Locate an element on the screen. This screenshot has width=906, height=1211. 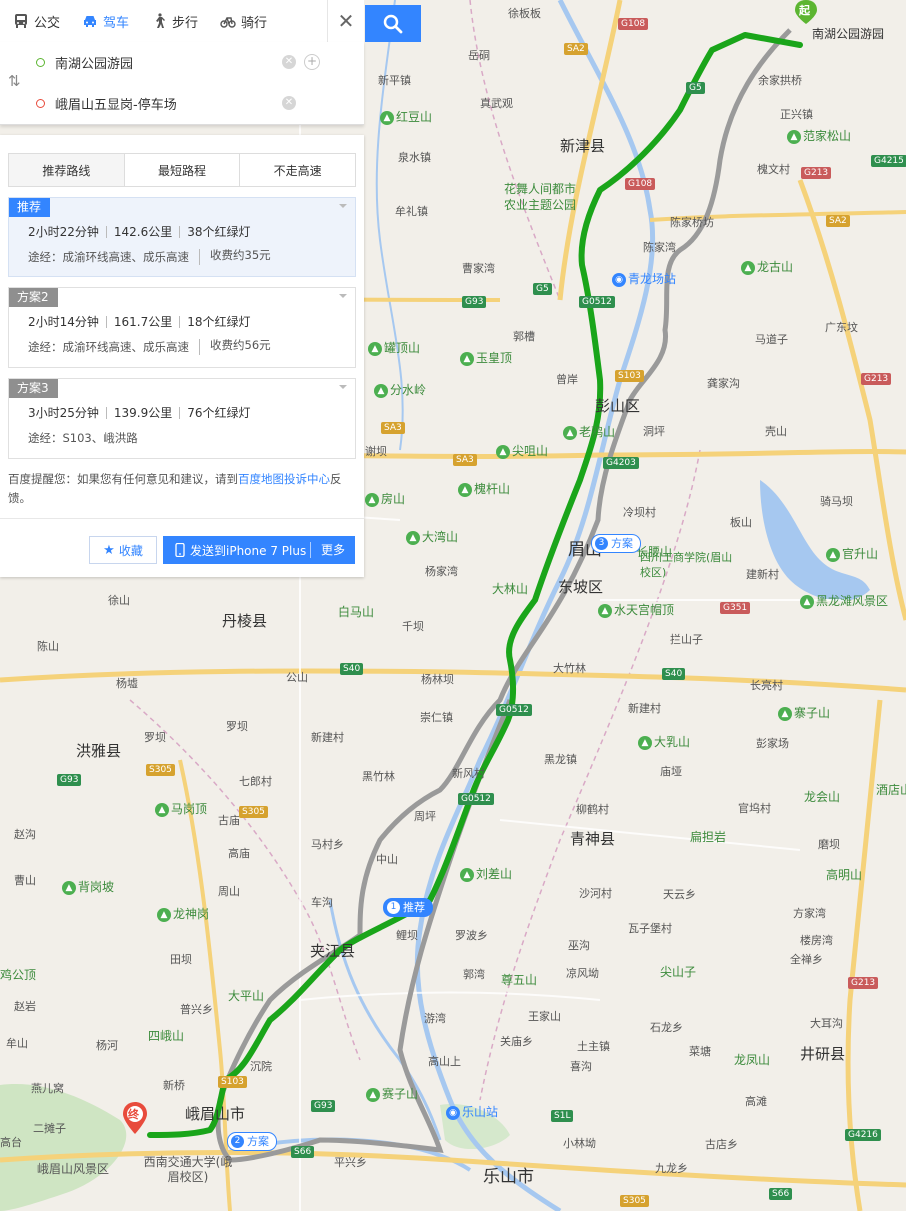
place-label: 高山上 is located at coordinates (444, 1061).